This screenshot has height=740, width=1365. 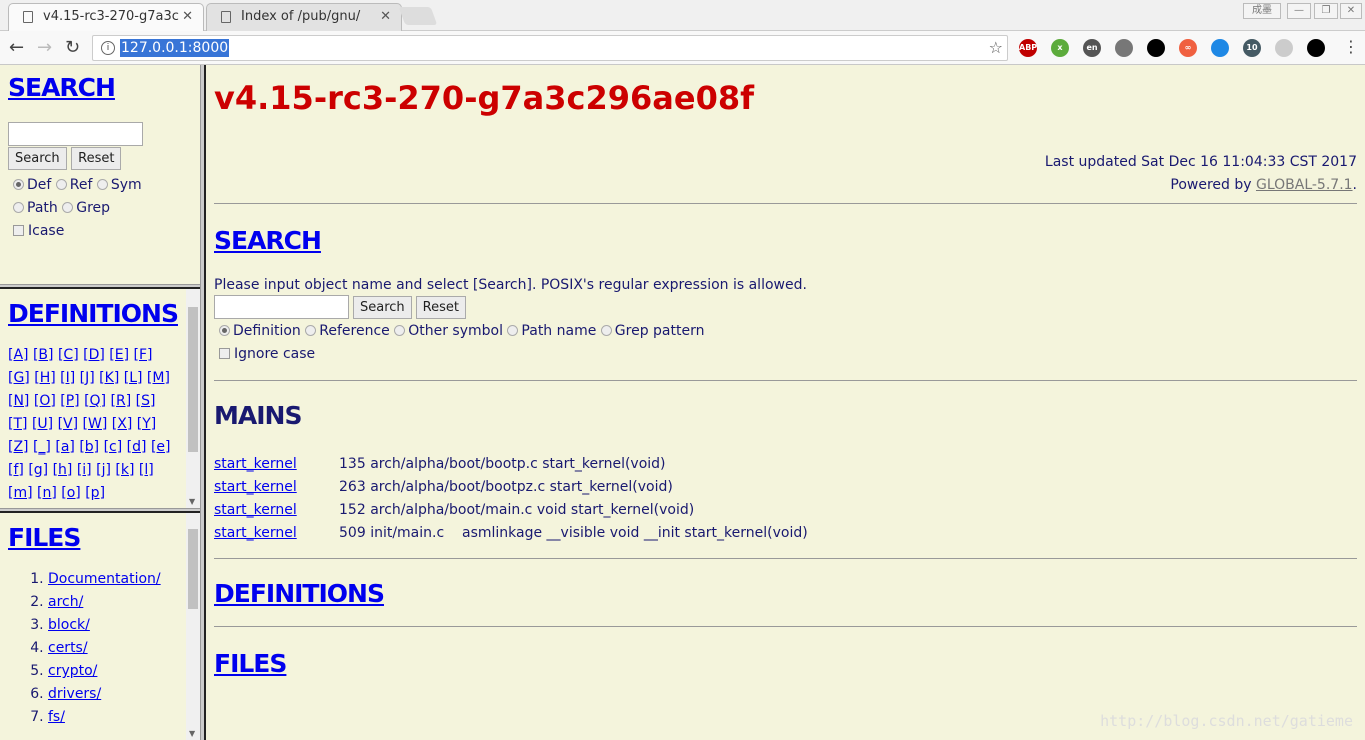 I want to click on file-link: arch/, so click(x=65, y=602).